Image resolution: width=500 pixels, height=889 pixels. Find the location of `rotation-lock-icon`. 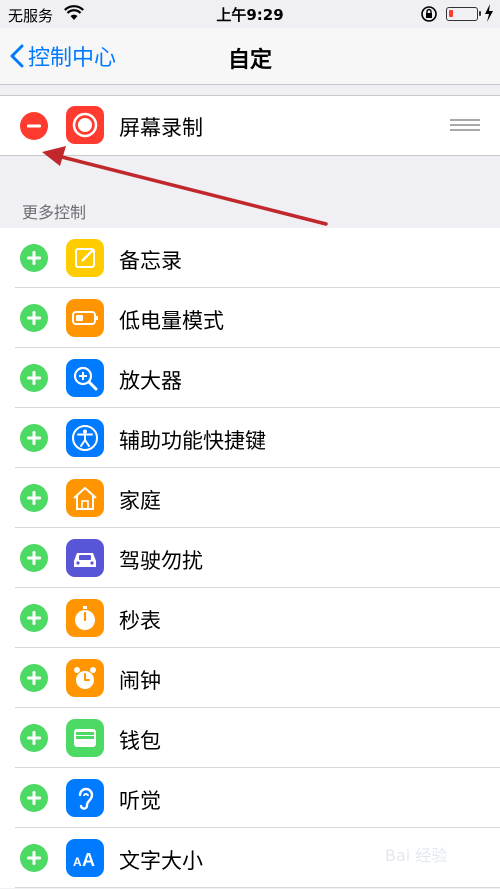

rotation-lock-icon is located at coordinates (429, 16).